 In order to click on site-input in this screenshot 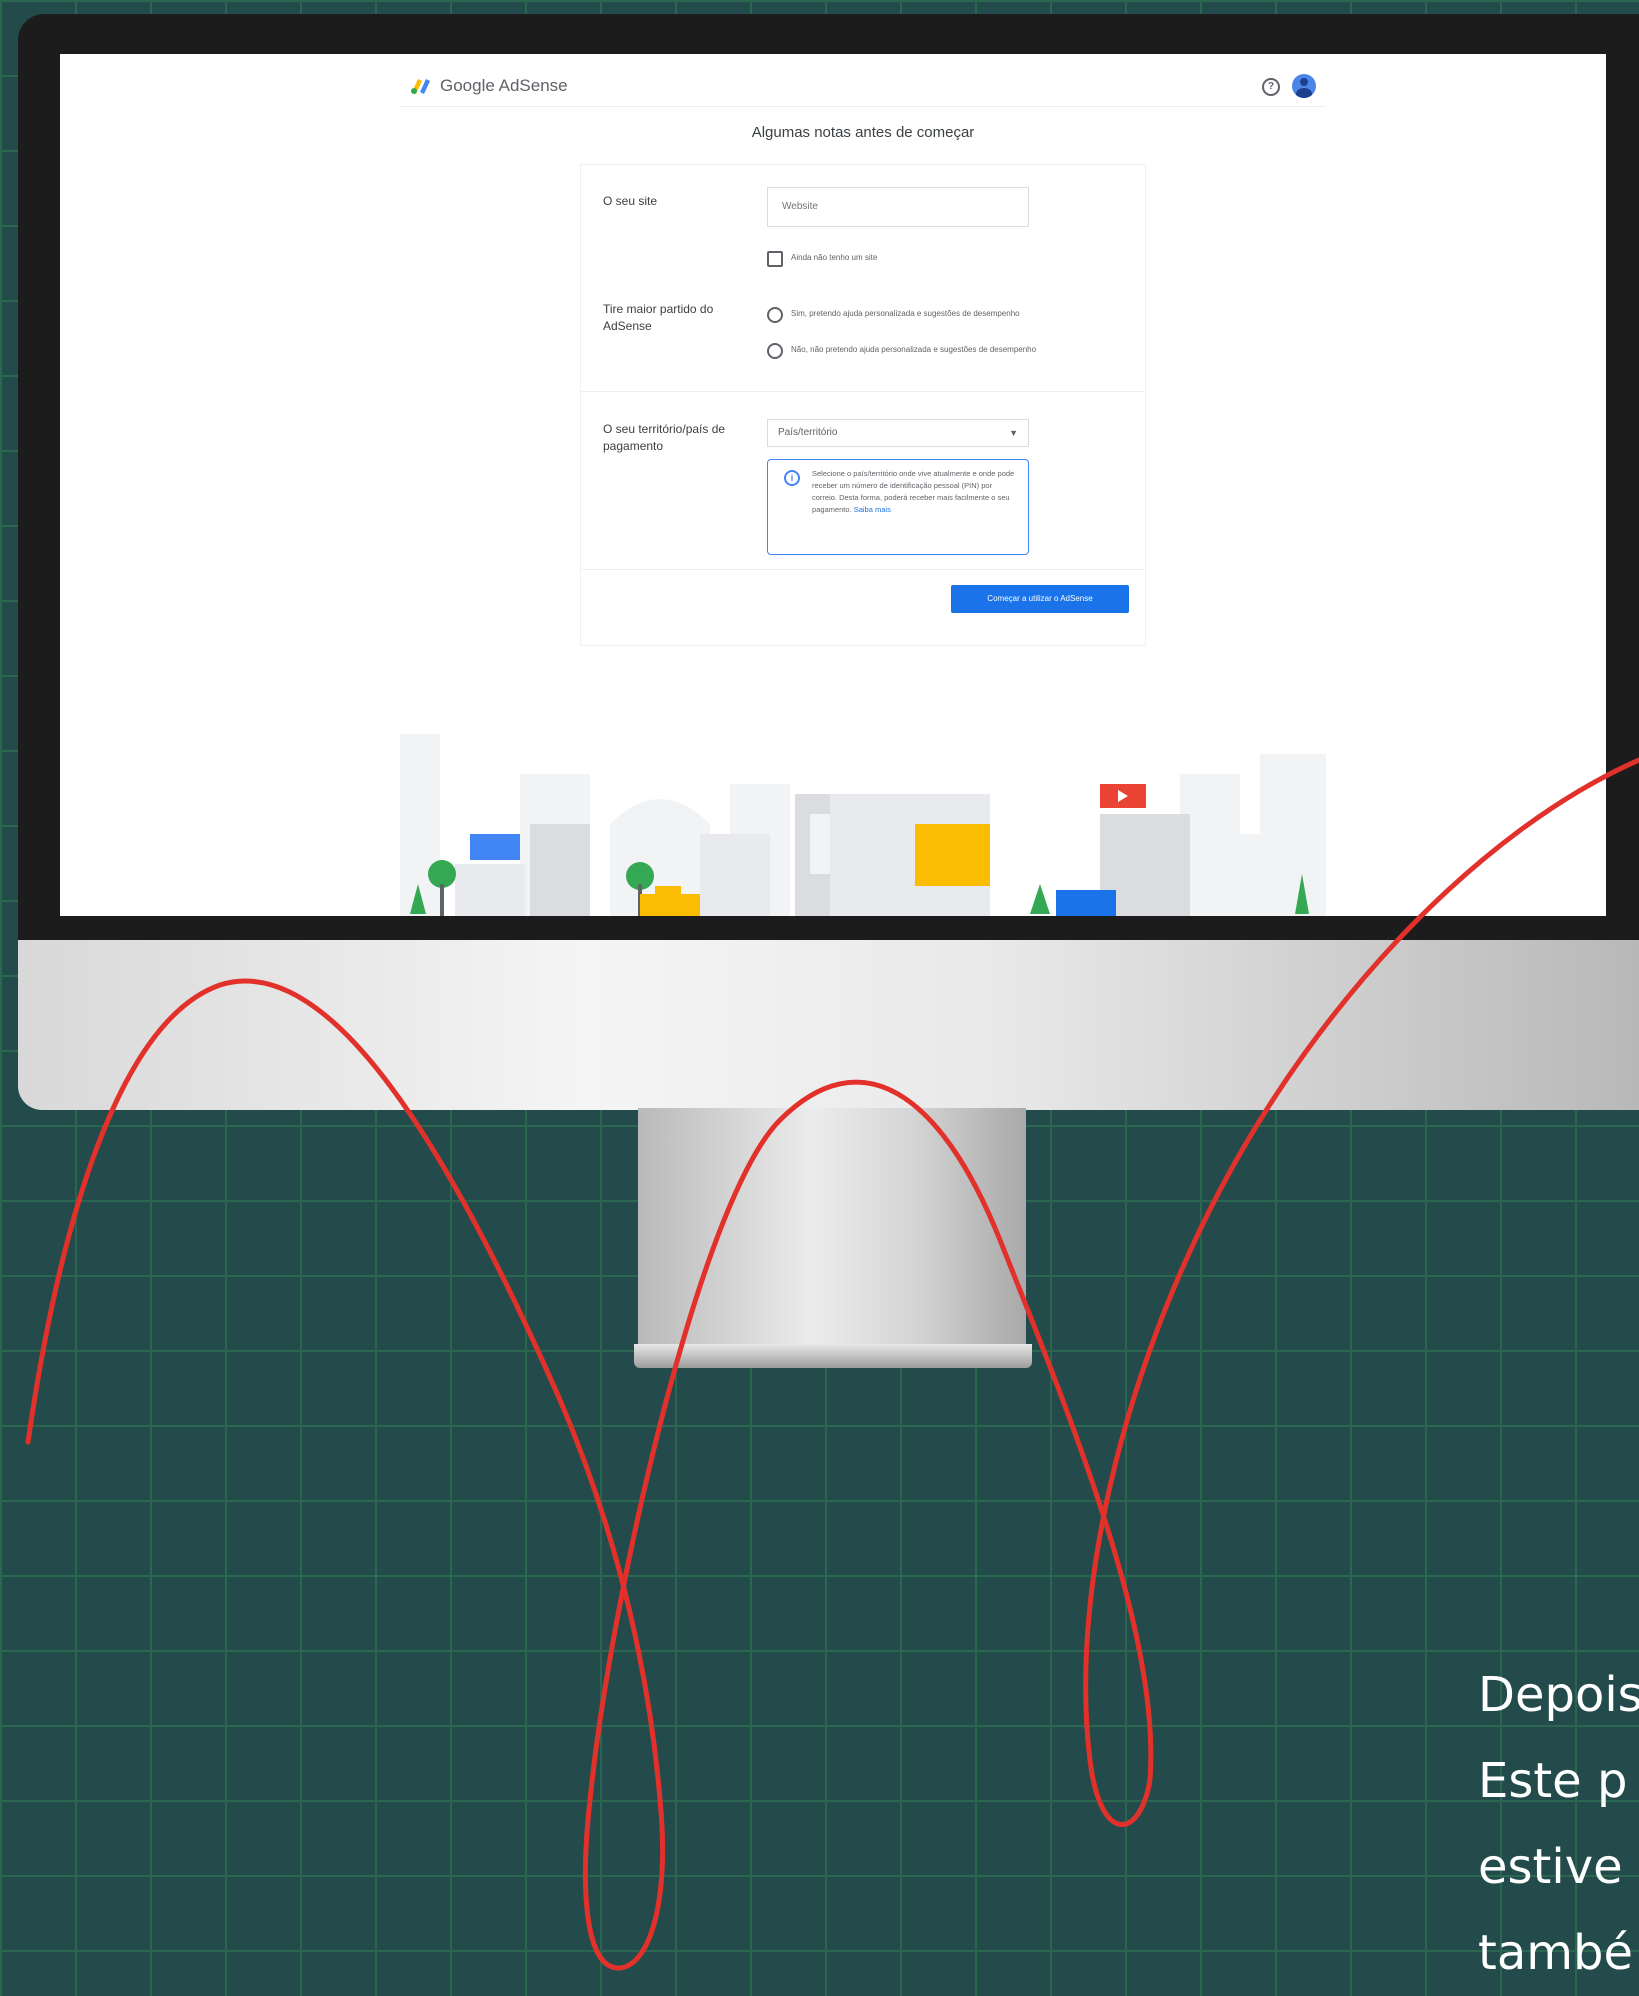, I will do `click(898, 207)`.